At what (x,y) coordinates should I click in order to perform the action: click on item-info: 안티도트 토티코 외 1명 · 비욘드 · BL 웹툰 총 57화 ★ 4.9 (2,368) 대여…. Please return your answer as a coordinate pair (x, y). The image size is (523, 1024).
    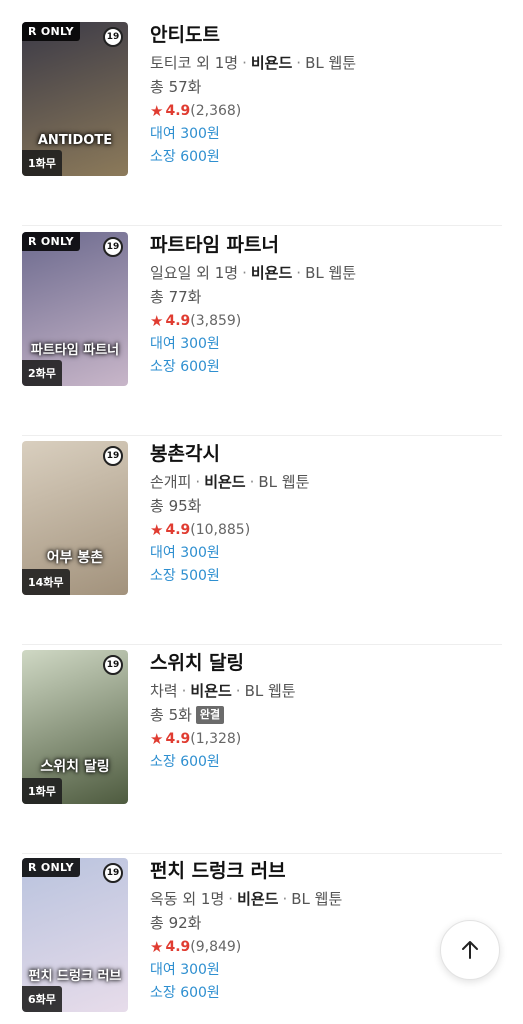
    Looking at the image, I should click on (326, 95).